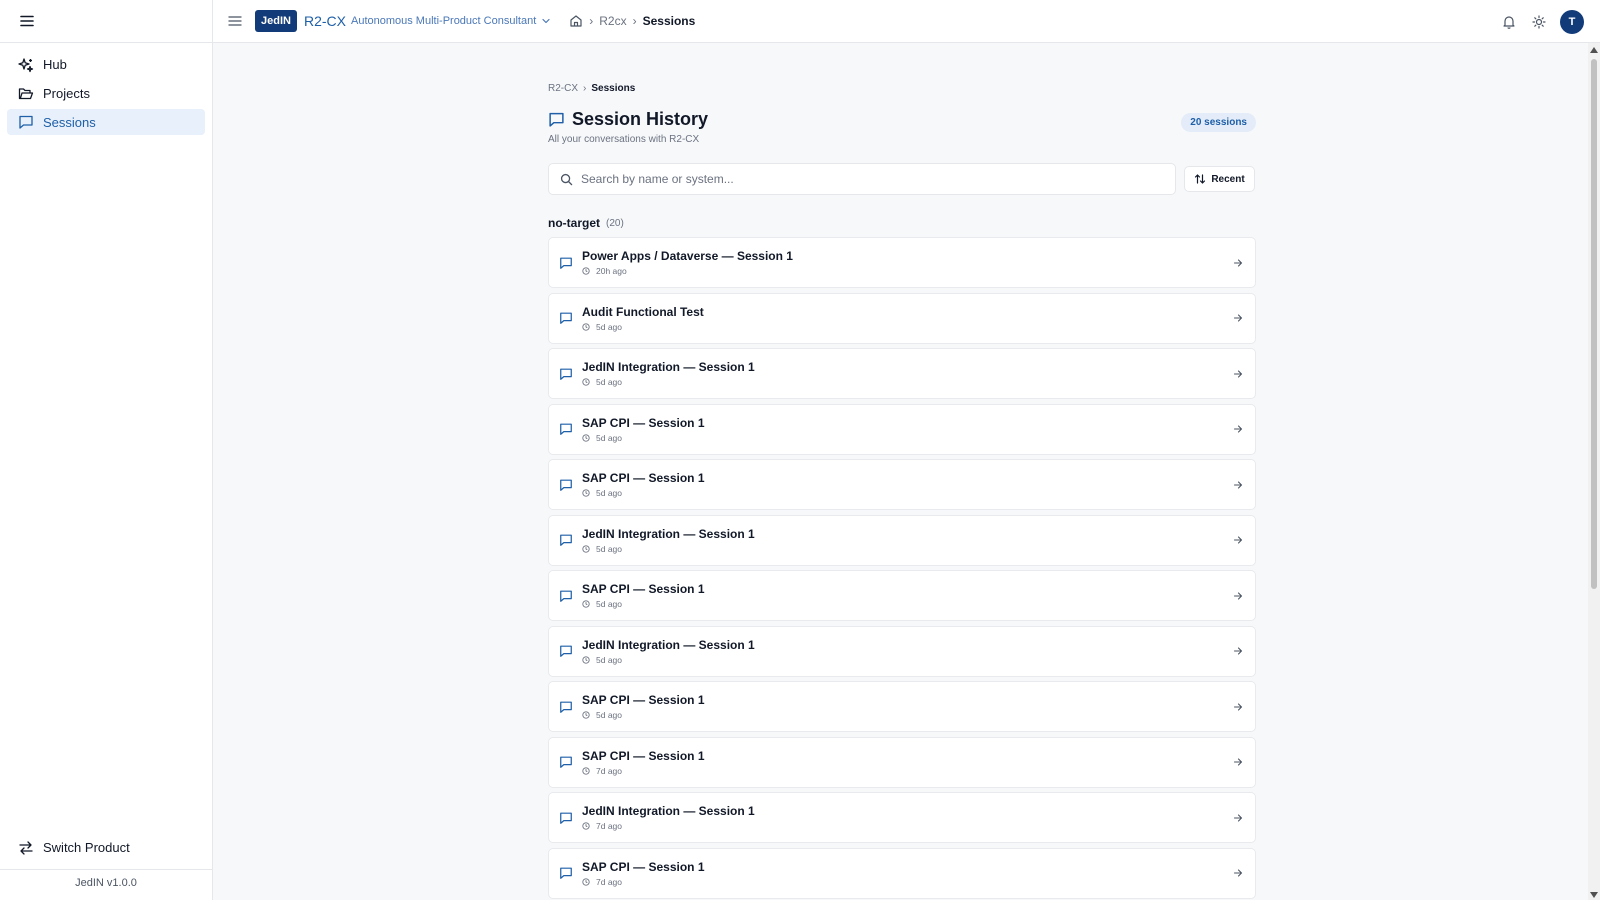 This screenshot has width=1600, height=900. Describe the element at coordinates (643, 318) in the screenshot. I see `session-text: Audit Functional Test 5d ago` at that location.